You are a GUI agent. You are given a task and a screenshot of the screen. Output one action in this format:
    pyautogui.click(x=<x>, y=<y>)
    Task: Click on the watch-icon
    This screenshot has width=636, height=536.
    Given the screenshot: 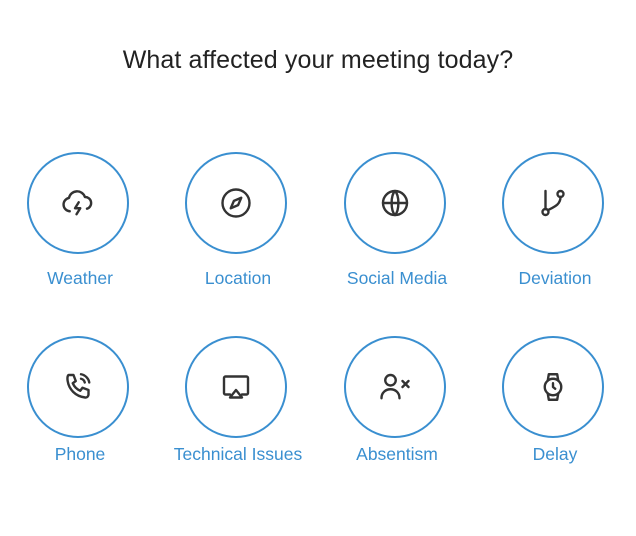 What is the action you would take?
    pyautogui.click(x=553, y=387)
    